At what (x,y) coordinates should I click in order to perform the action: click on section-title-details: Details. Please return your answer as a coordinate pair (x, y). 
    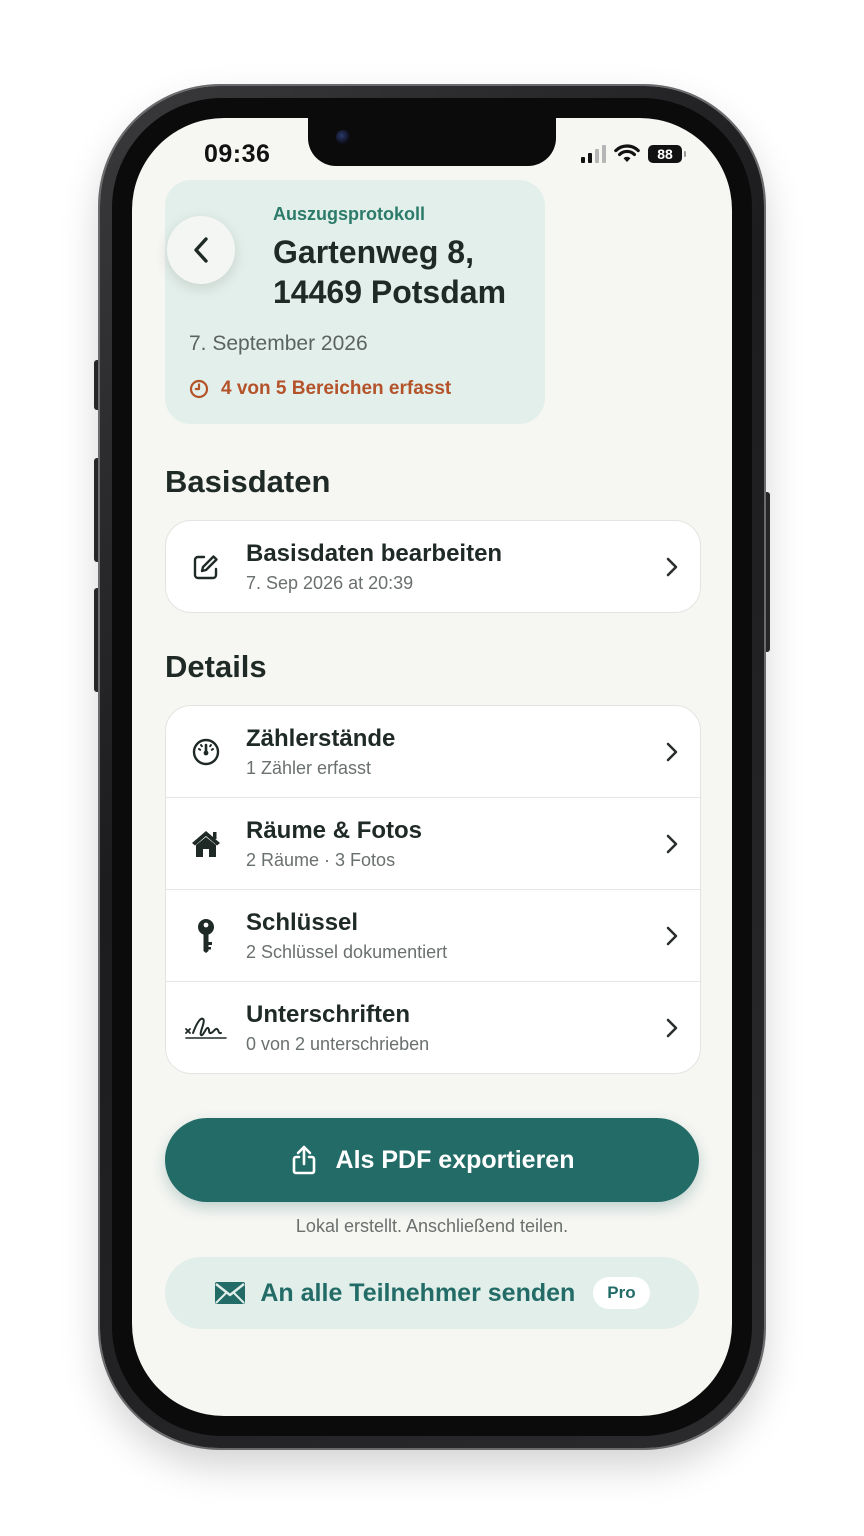
    Looking at the image, I should click on (216, 666).